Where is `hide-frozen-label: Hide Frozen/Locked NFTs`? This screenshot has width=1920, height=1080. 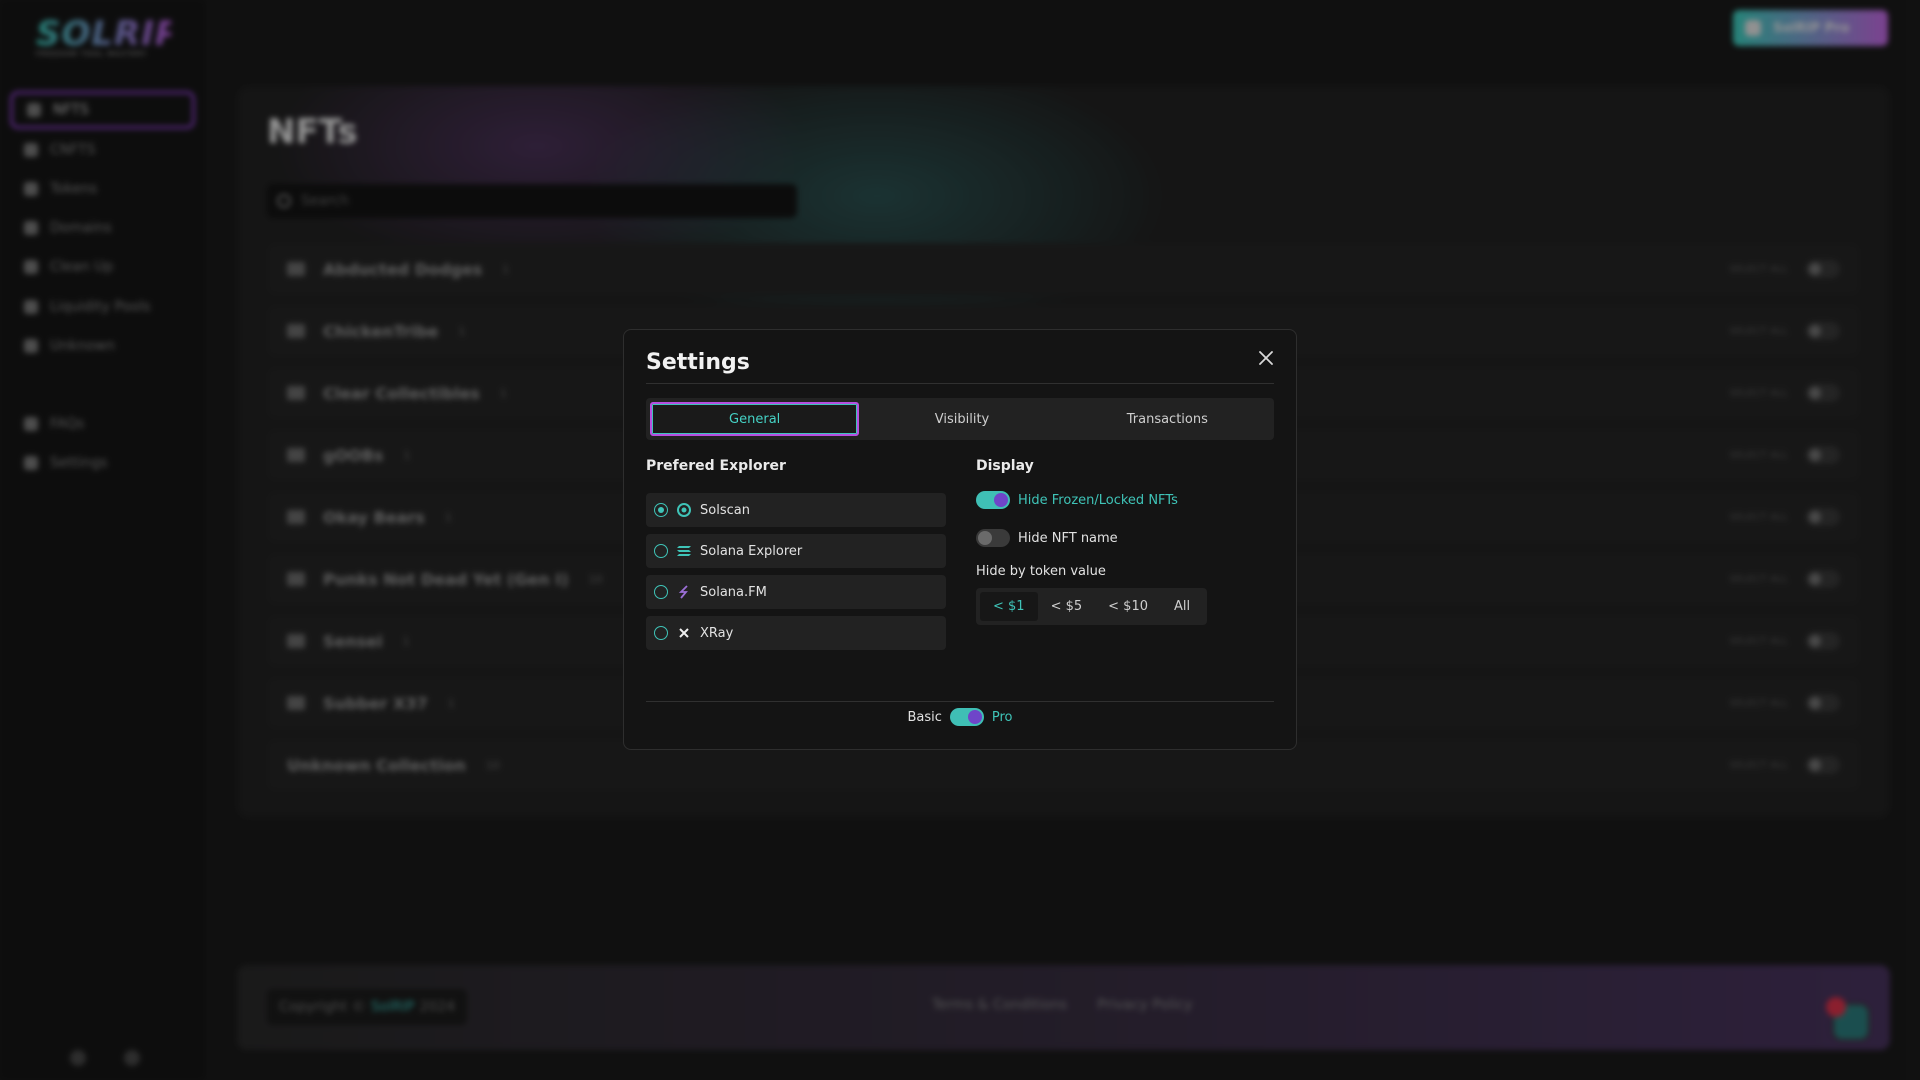 hide-frozen-label: Hide Frozen/Locked NFTs is located at coordinates (1098, 500).